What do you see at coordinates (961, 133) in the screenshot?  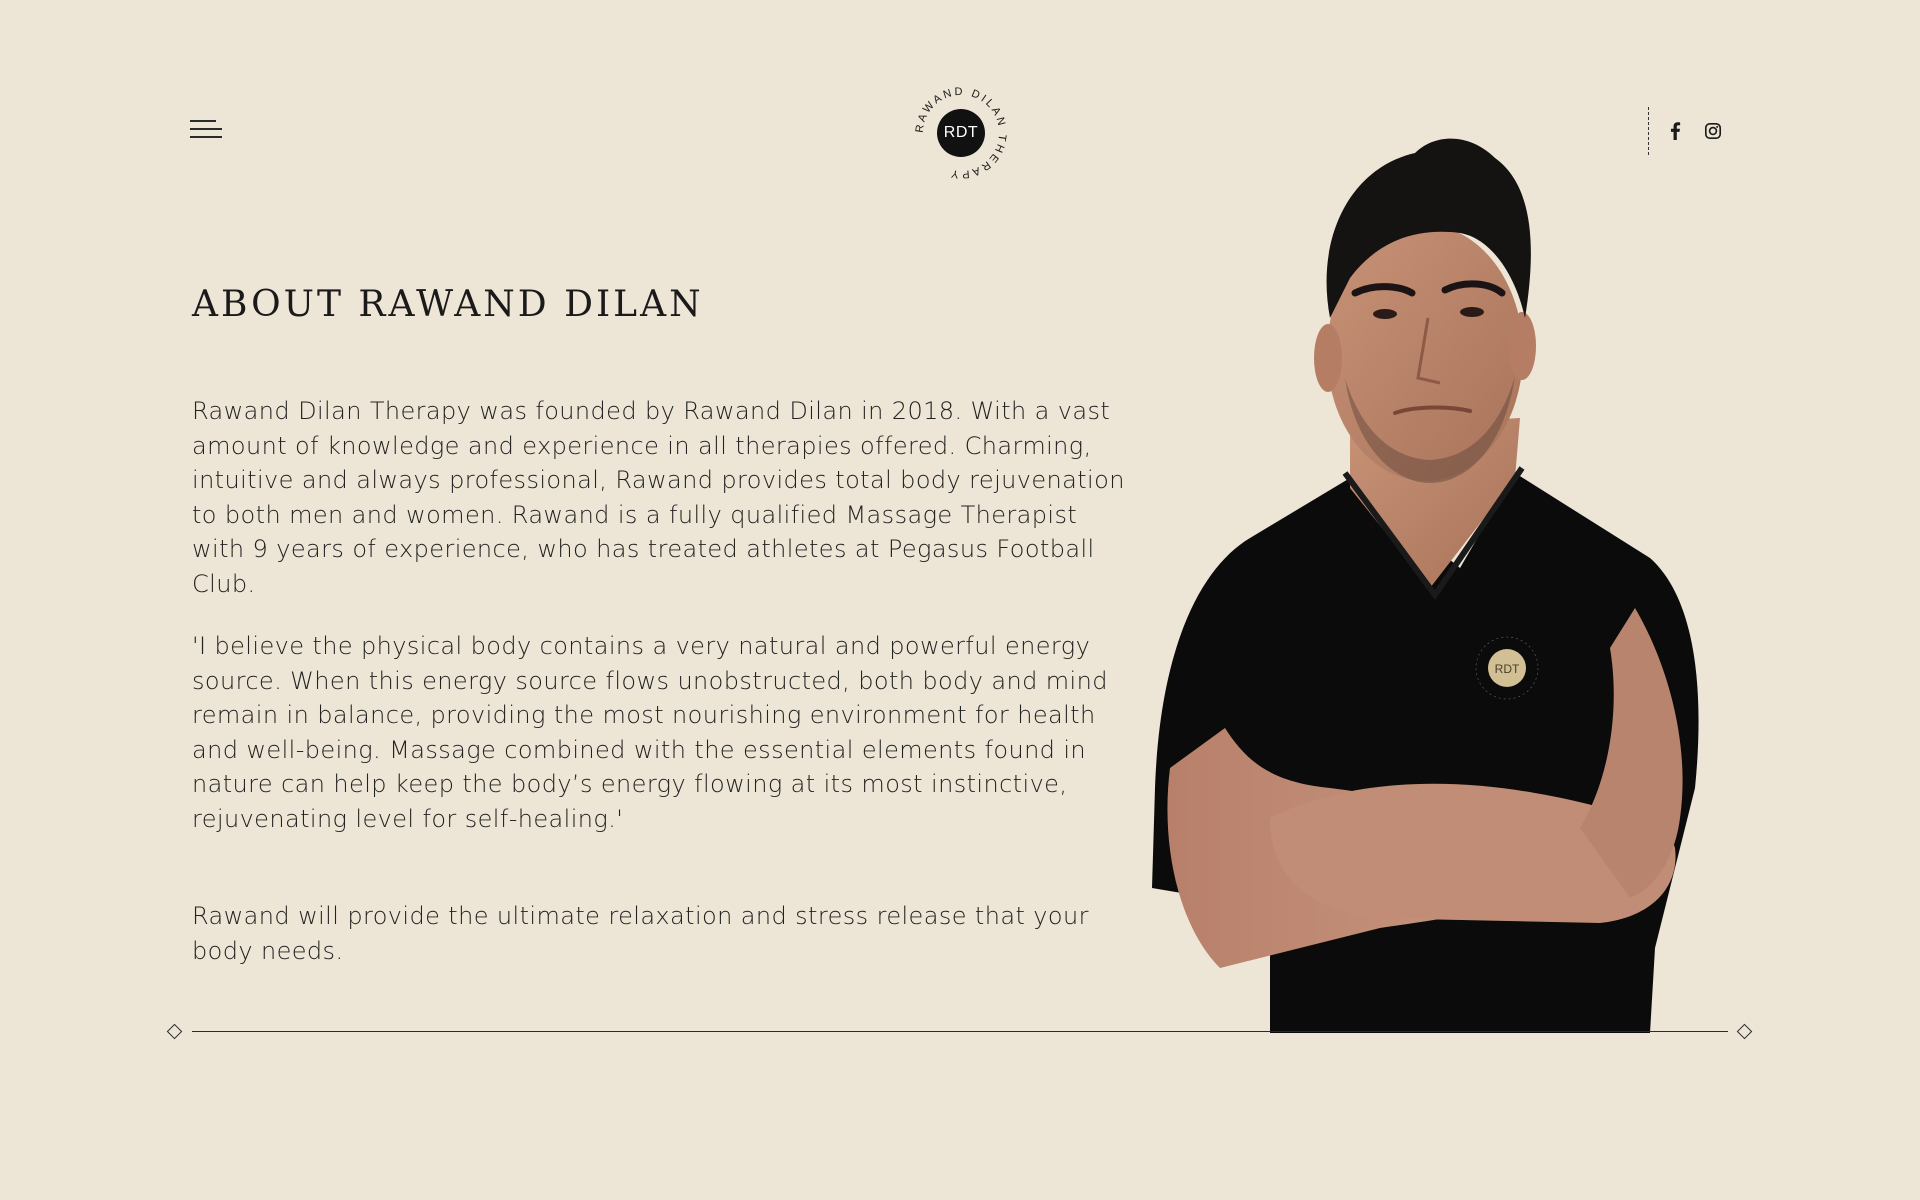 I see `site-logo: RAWAND DILAN THERAPY RDT` at bounding box center [961, 133].